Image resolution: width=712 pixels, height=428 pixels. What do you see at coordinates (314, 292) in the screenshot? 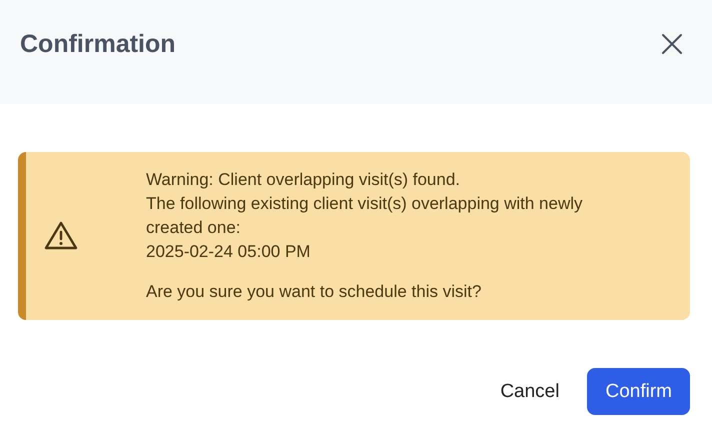
I see `question-text: Are you sure you want to schedule this visit?` at bounding box center [314, 292].